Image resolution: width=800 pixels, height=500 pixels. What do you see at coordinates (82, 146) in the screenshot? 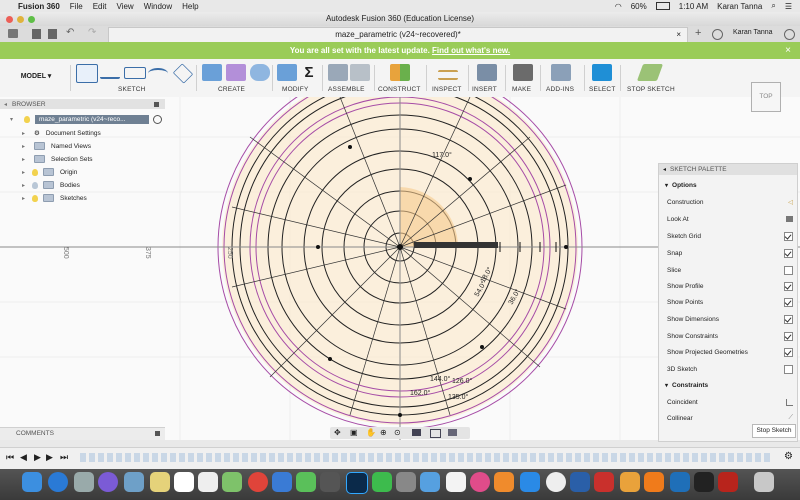
I see `browser-item-named-views: ▸ Named Views` at bounding box center [82, 146].